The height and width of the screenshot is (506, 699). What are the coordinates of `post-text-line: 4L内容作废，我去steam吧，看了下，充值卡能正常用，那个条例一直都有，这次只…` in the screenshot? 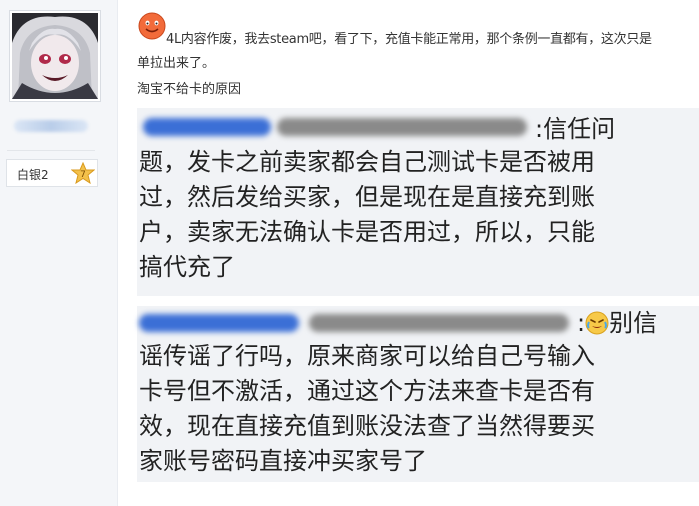 It's located at (409, 39).